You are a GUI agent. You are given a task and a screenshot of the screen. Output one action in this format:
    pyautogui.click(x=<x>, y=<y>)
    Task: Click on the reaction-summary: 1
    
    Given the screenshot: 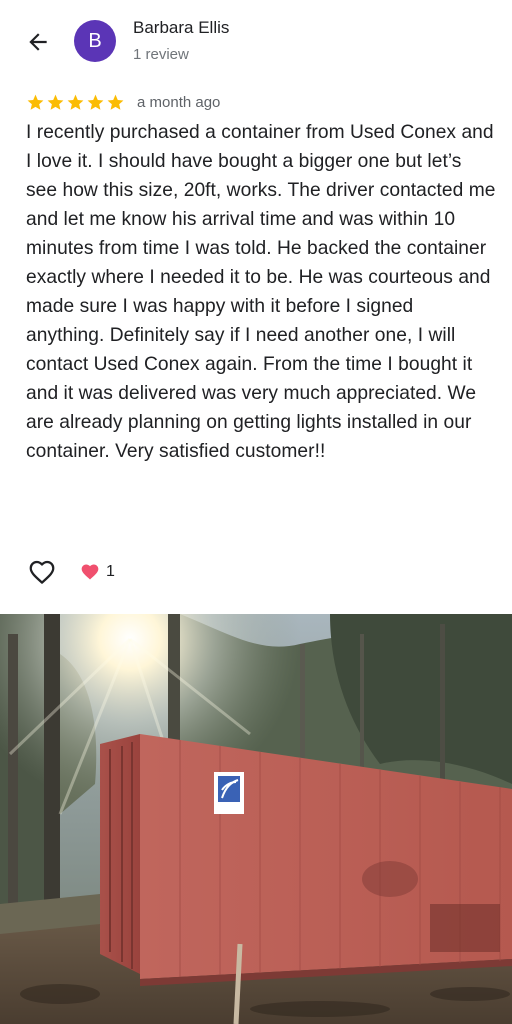 What is the action you would take?
    pyautogui.click(x=97, y=572)
    